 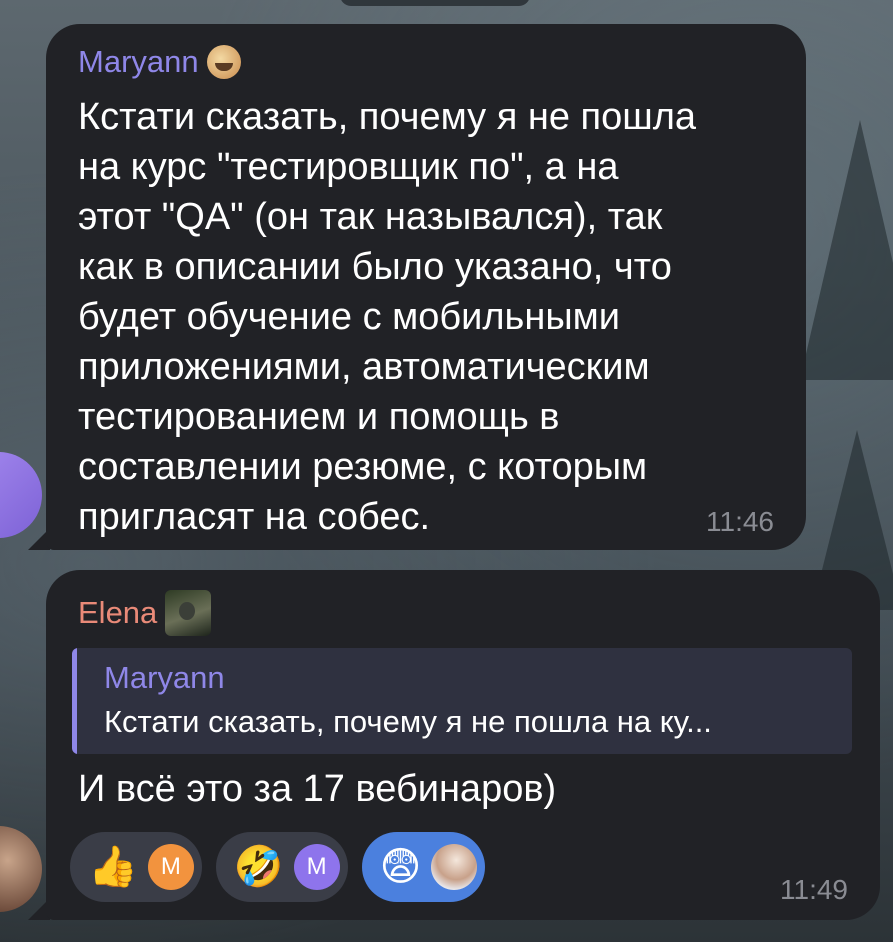 I want to click on background-tree, so click(x=846, y=250).